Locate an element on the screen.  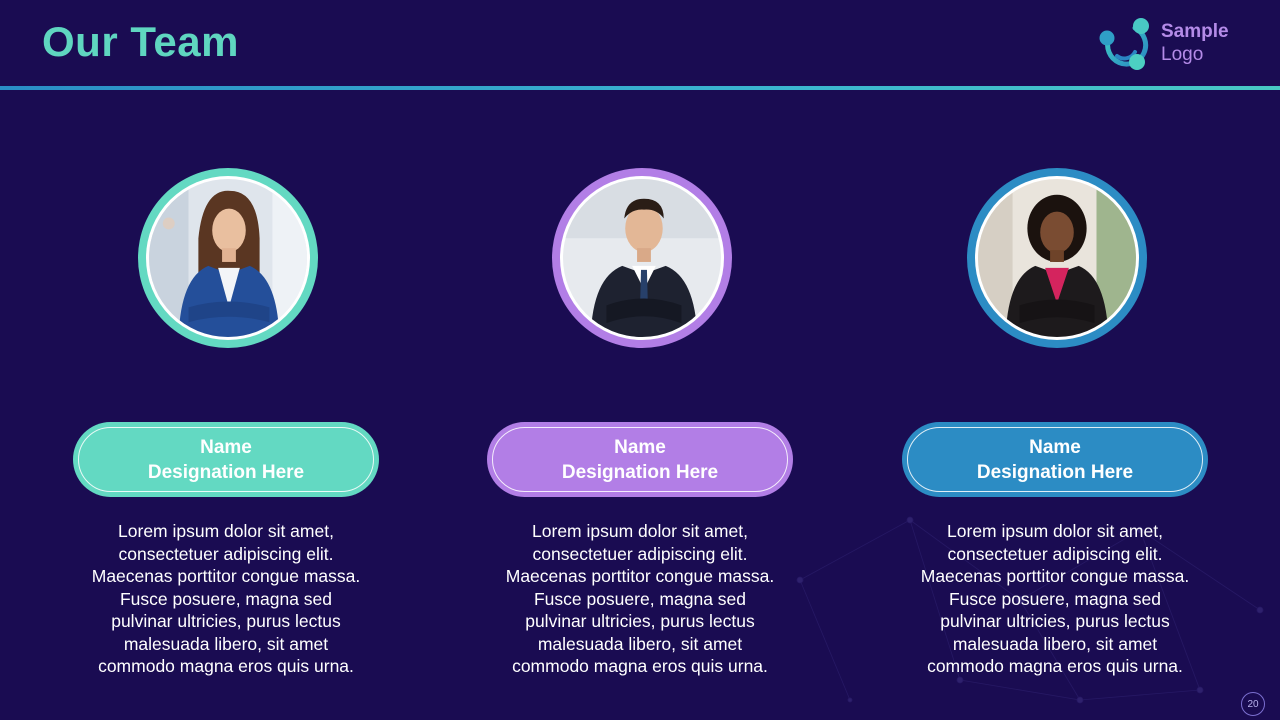
molecule-logo-icon is located at coordinates (1124, 44).